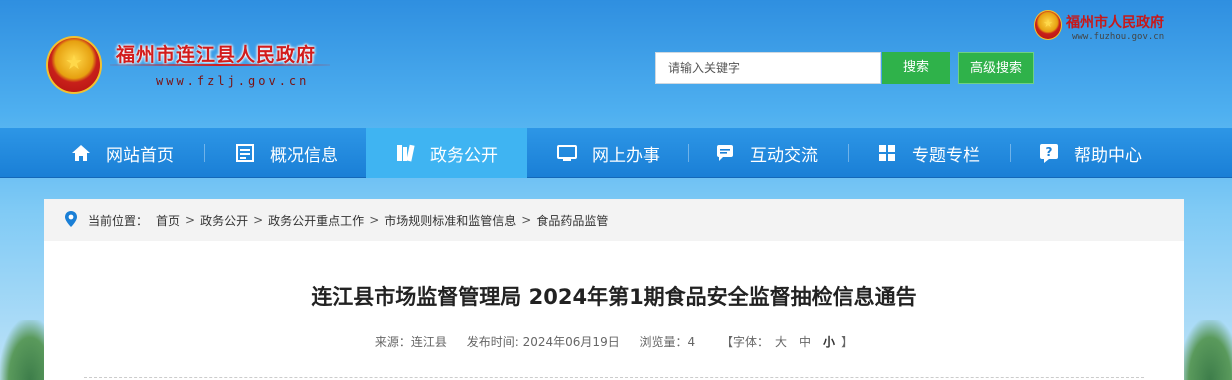  I want to click on fuzhou-emblem-icon, so click(1048, 25).